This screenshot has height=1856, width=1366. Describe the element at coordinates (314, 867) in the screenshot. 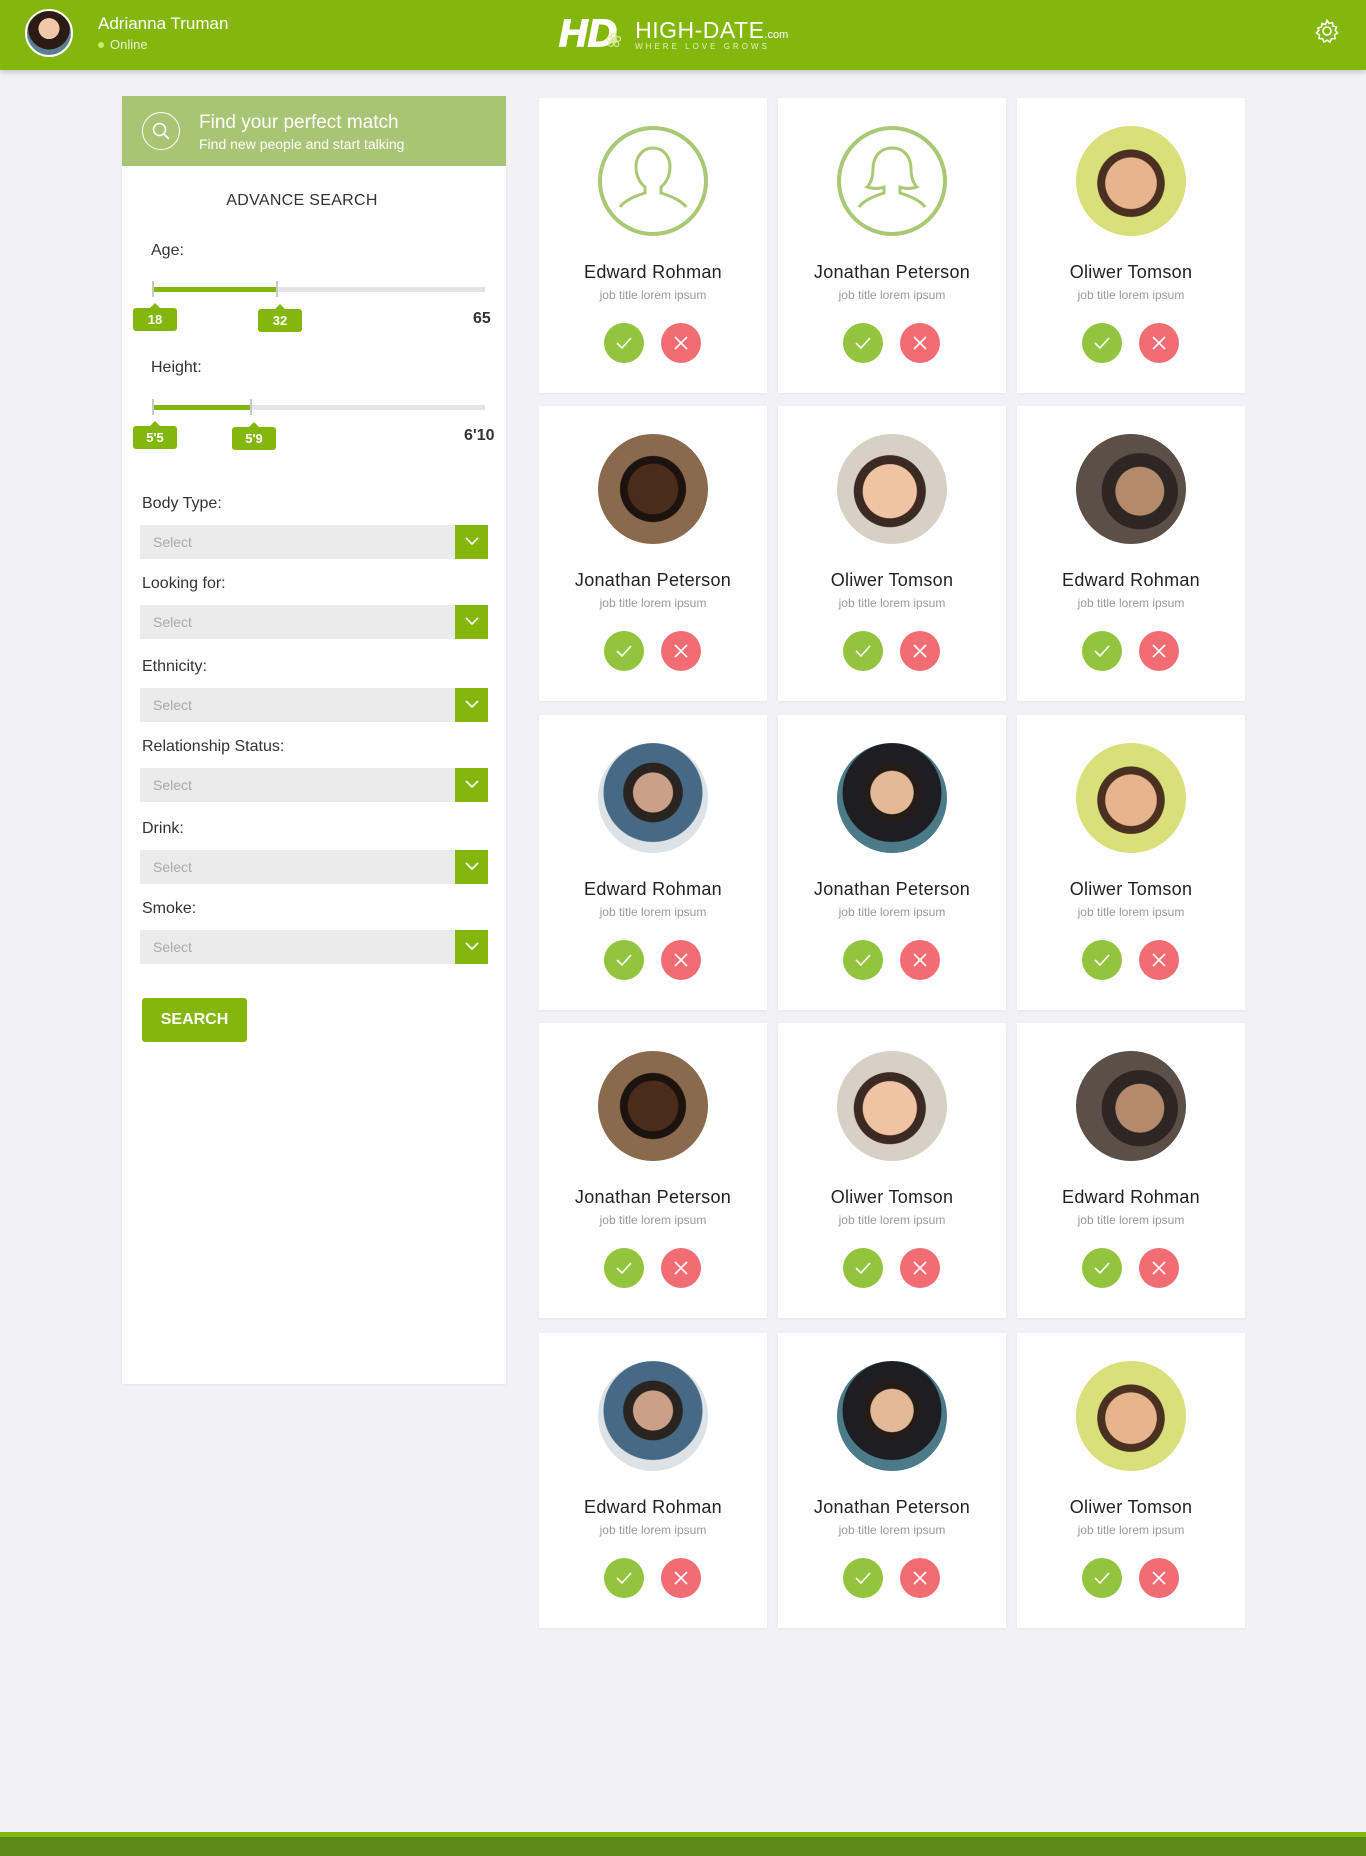

I see `drink-select: Select` at that location.